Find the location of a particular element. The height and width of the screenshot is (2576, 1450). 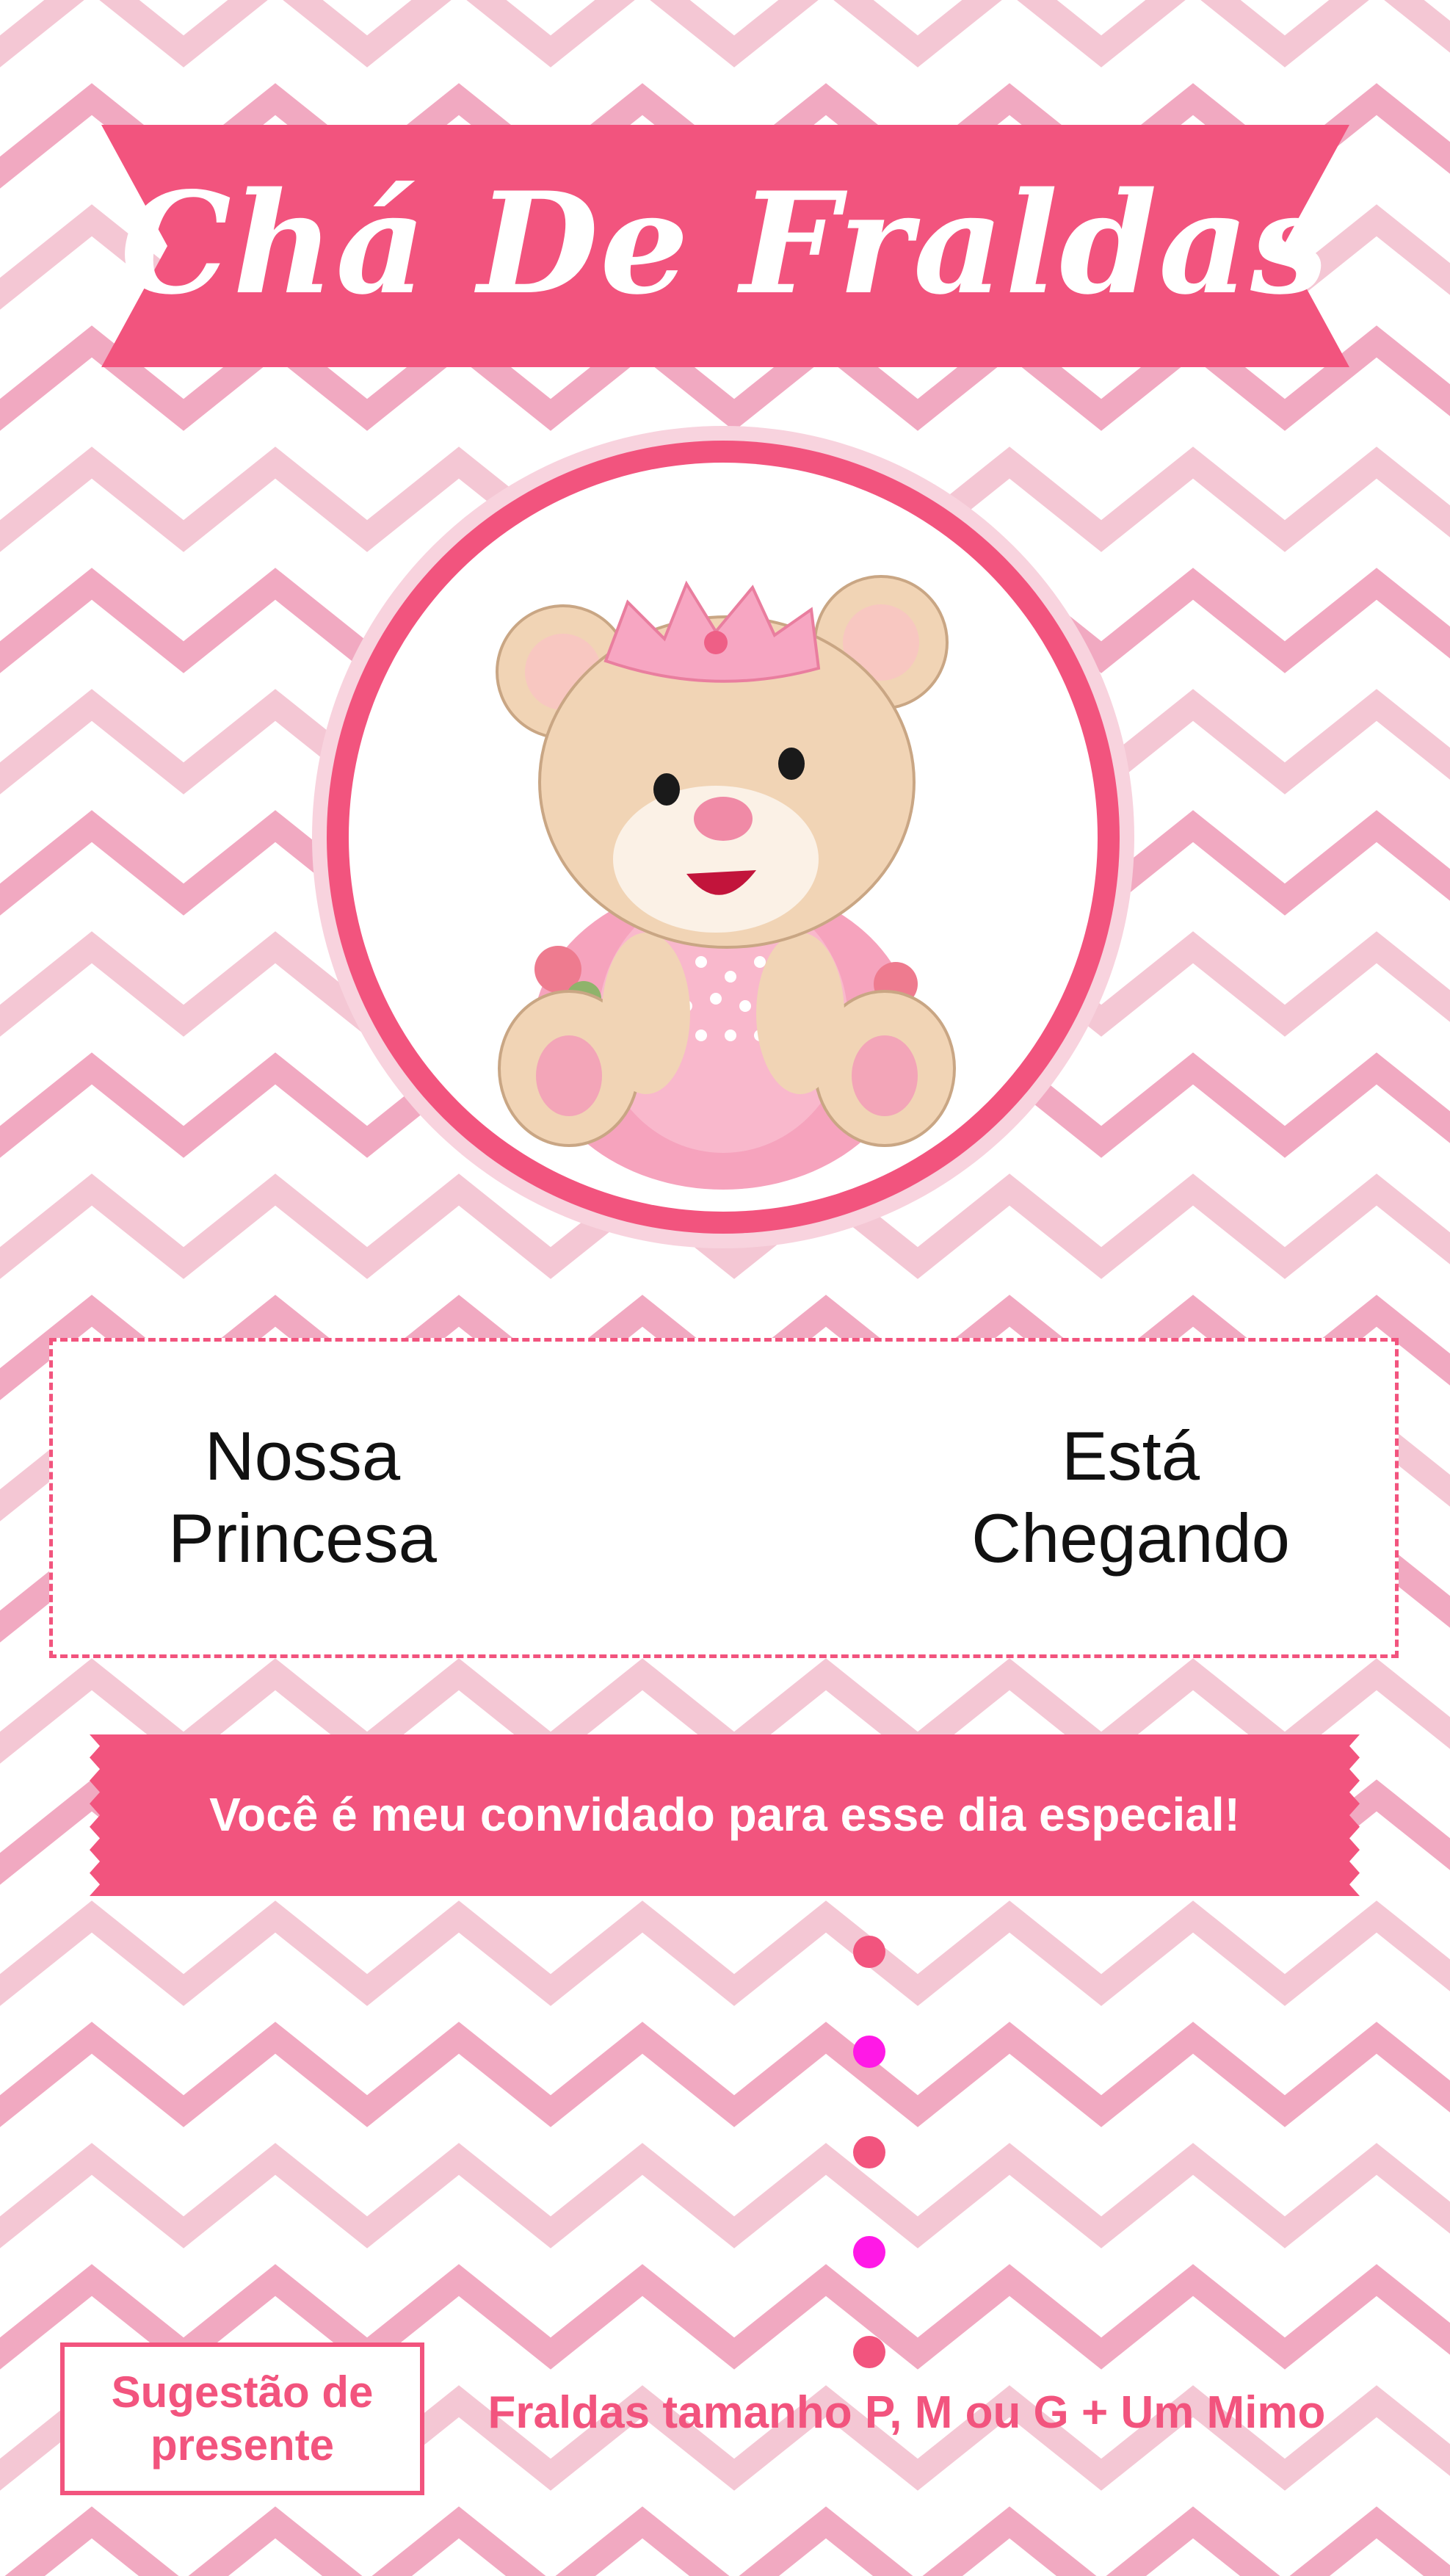

message-left: Nossa Princesa is located at coordinates (302, 1497).